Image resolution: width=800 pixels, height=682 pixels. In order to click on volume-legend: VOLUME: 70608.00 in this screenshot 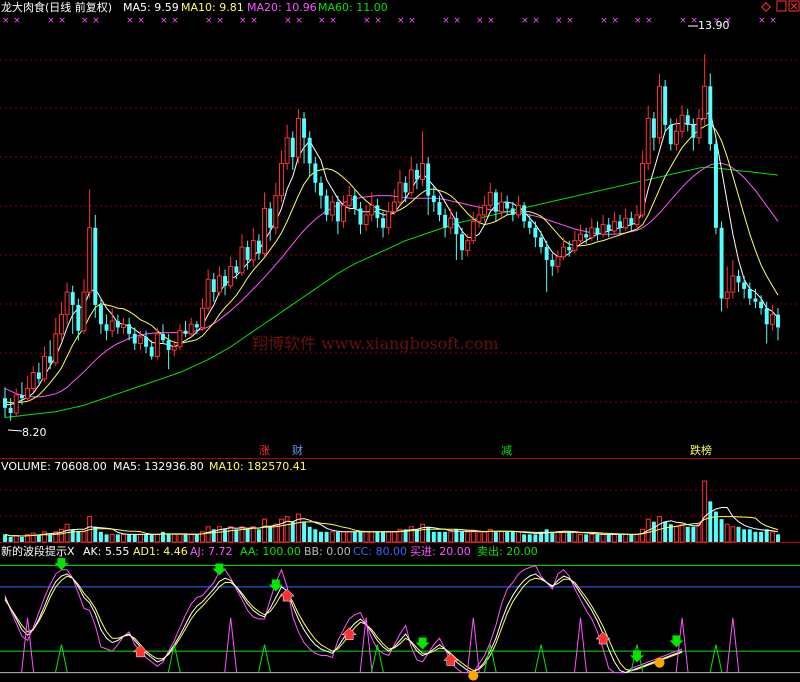, I will do `click(54, 466)`.